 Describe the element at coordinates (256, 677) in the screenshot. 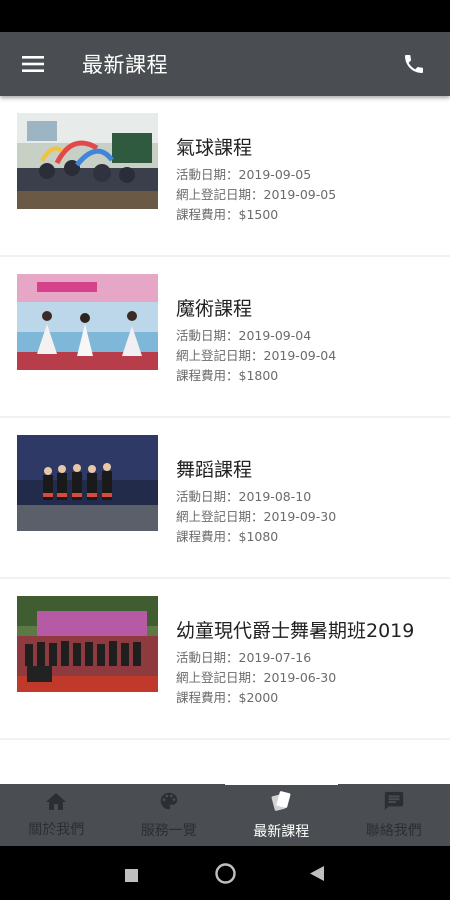

I see `register-date: 網上登記日期：2019-06-30` at that location.